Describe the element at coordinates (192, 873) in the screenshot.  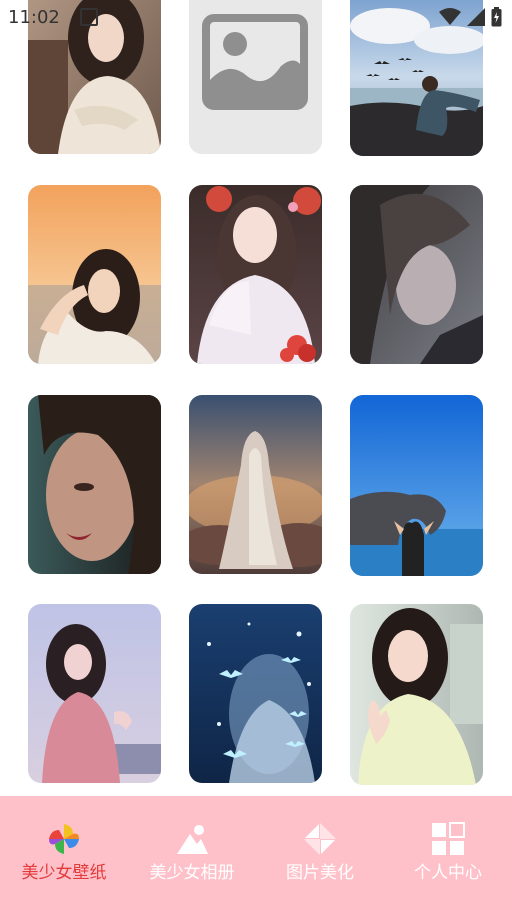
I see `nav-label-album: 美少女相册` at that location.